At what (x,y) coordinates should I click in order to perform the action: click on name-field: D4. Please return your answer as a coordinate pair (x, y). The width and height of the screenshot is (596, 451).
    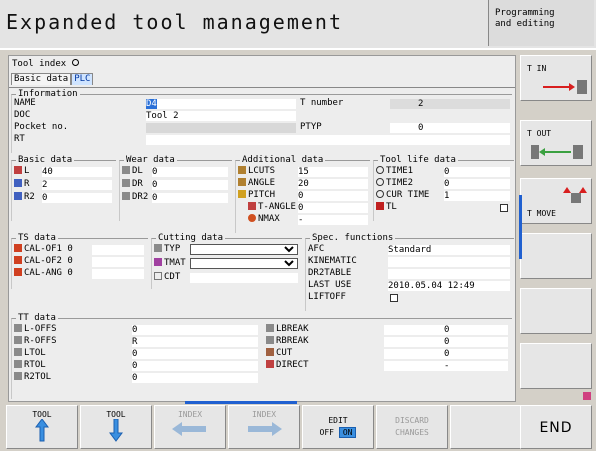
    Looking at the image, I should click on (221, 104).